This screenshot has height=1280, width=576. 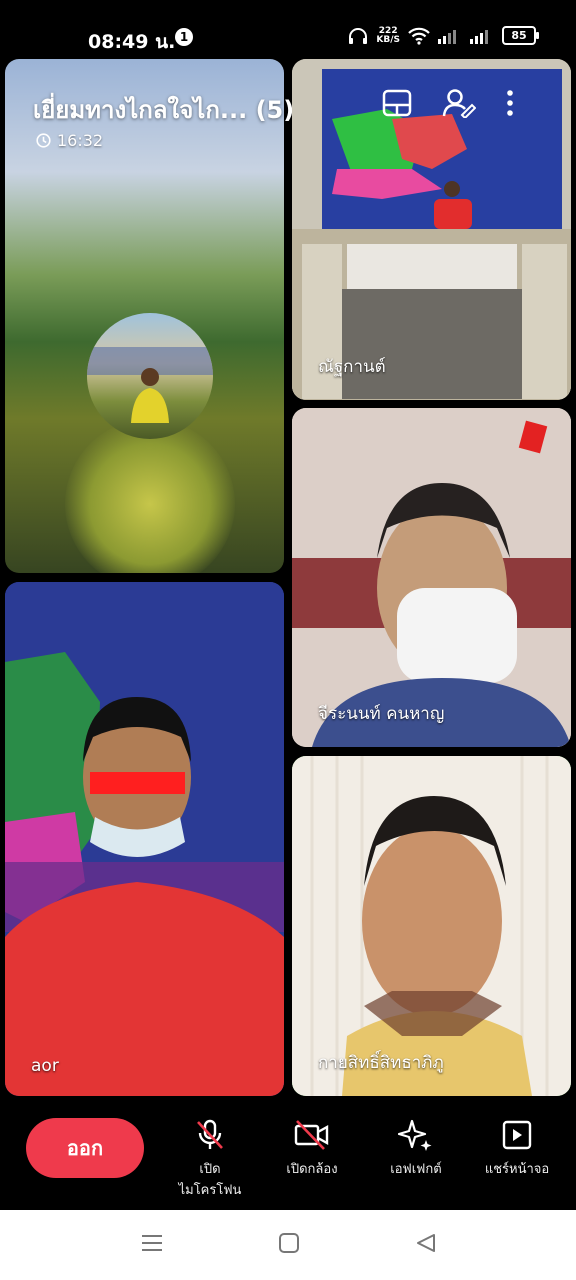 I want to click on menu-nav-icon, so click(x=152, y=1245).